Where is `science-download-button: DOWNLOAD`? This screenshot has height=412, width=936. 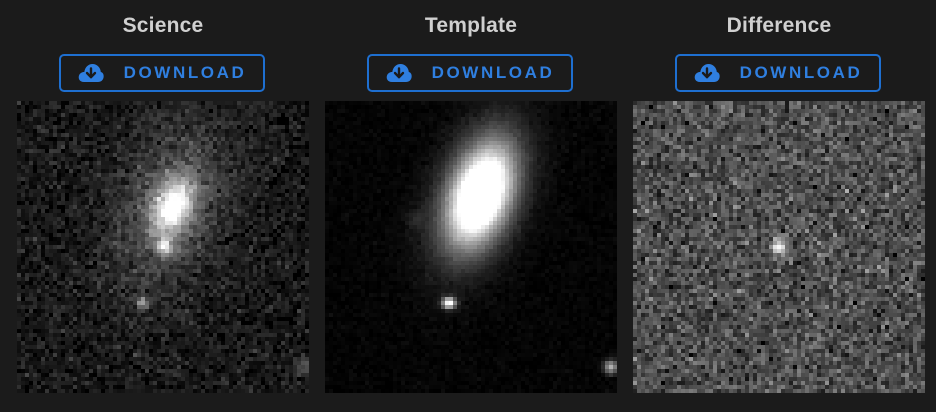
science-download-button: DOWNLOAD is located at coordinates (162, 73).